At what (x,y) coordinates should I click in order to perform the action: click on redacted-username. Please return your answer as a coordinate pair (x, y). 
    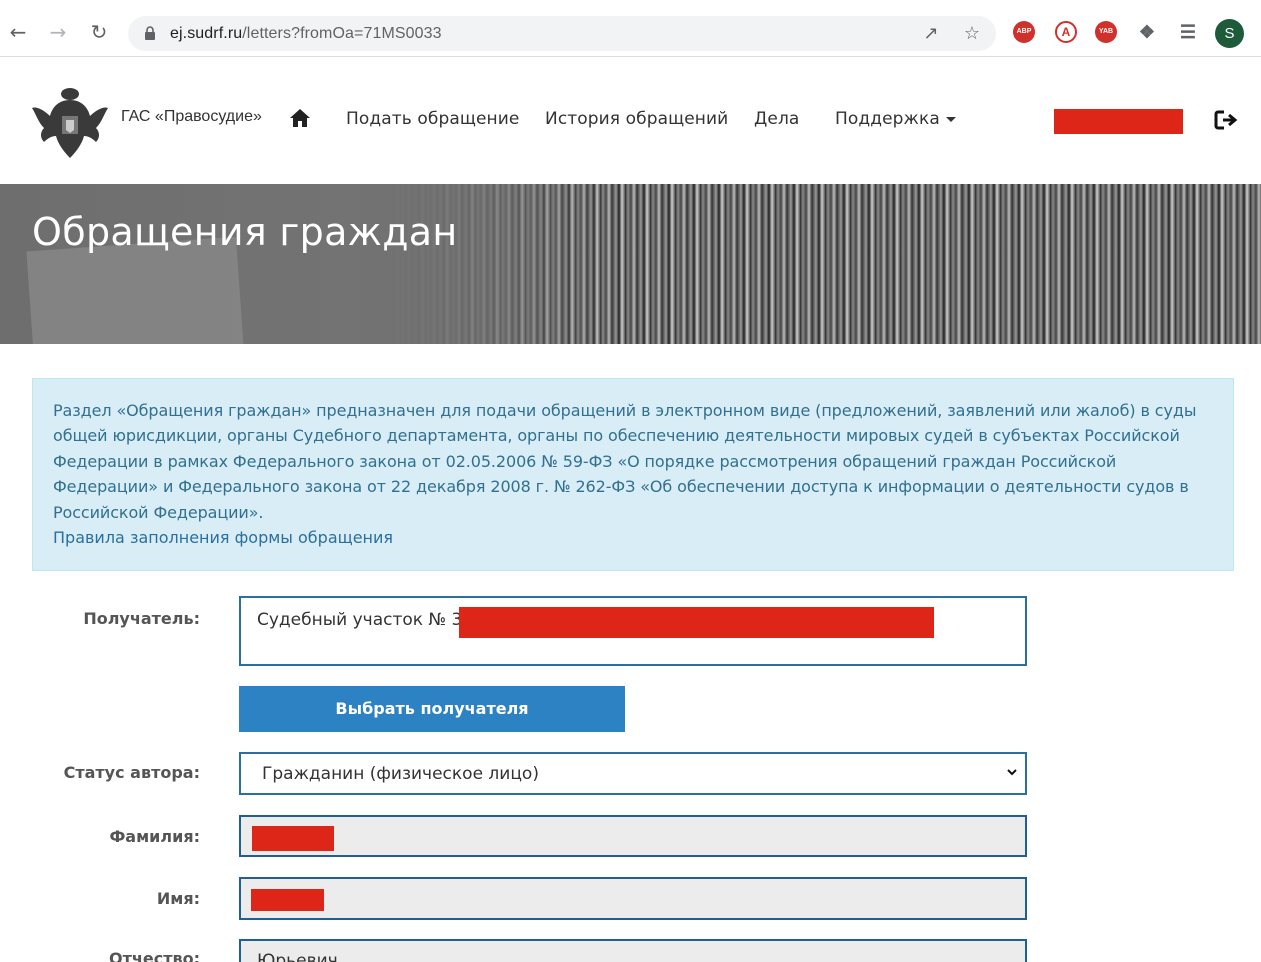
    Looking at the image, I should click on (1118, 121).